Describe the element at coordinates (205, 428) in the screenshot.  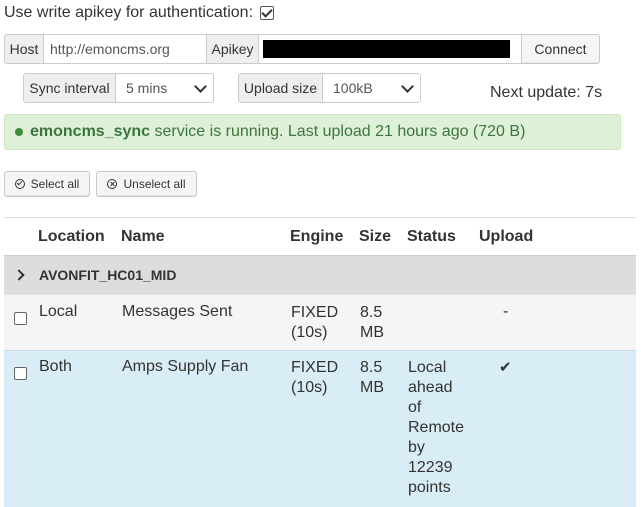
I see `cell-name: Amps Supply Fan` at that location.